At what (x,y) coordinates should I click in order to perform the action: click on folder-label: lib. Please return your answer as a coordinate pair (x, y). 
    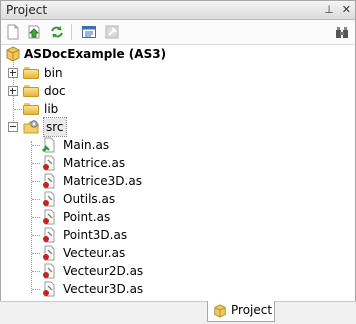
    Looking at the image, I should click on (51, 109).